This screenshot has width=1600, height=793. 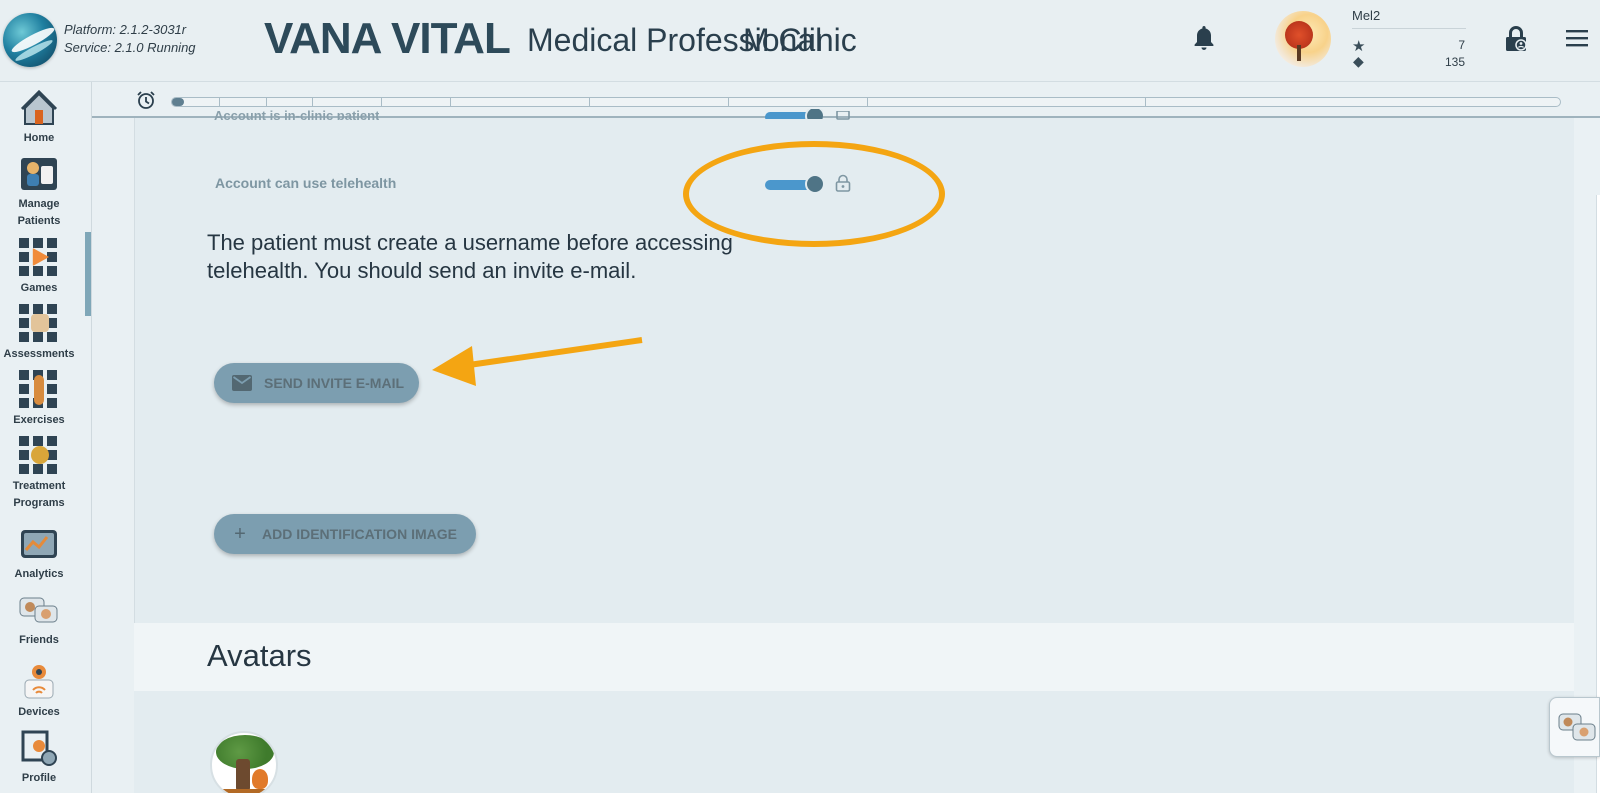 I want to click on home-icon, so click(x=39, y=107).